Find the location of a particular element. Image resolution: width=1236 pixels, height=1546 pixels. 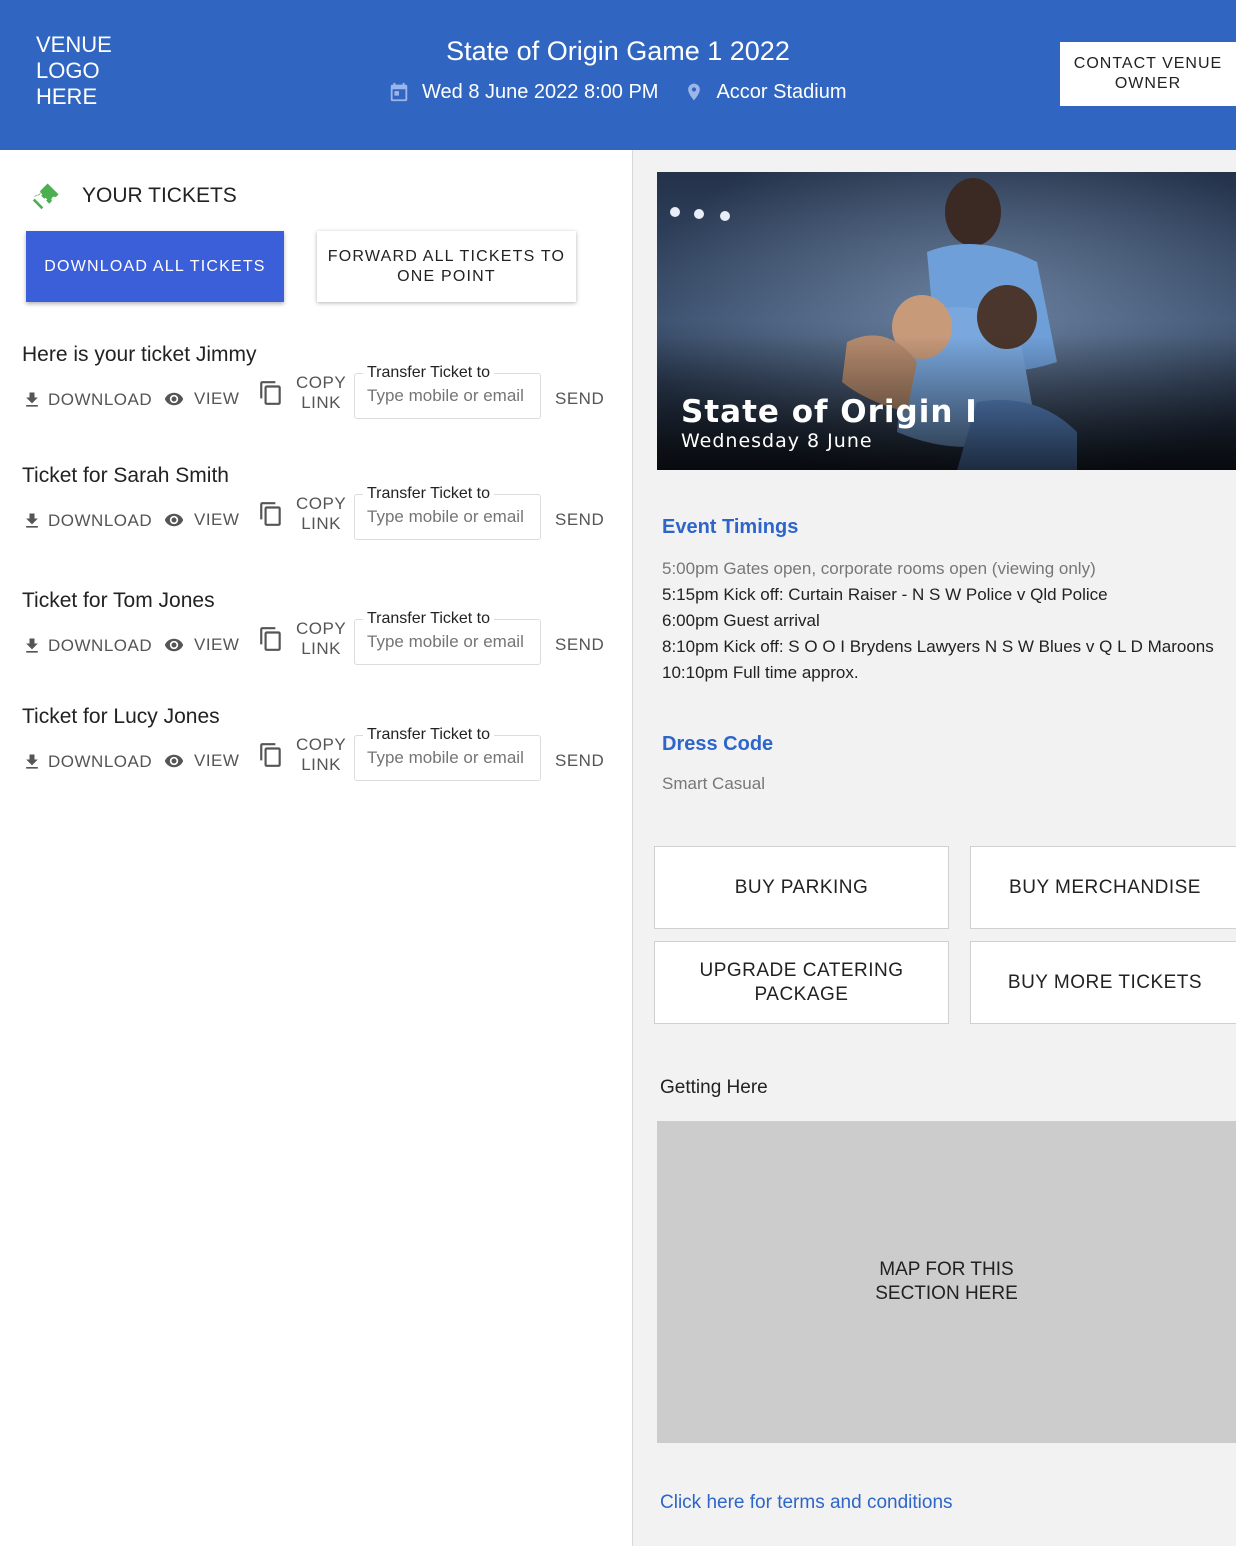

event-meta: Wed 8 June 2022 8:00 PM Accor Stadium is located at coordinates (617, 92).